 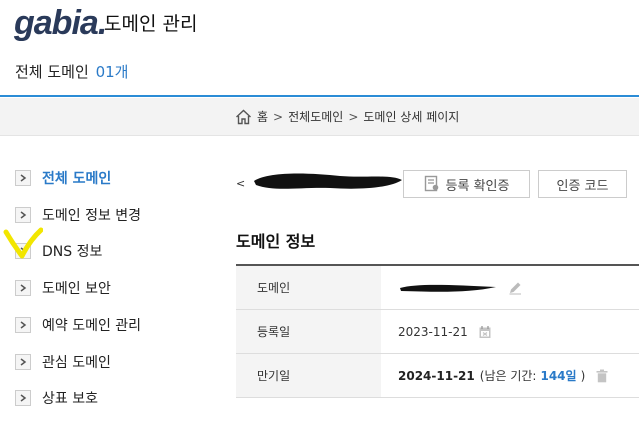 What do you see at coordinates (315, 116) in the screenshot?
I see `breadcrumb-item-all-domains: 전체도메인` at bounding box center [315, 116].